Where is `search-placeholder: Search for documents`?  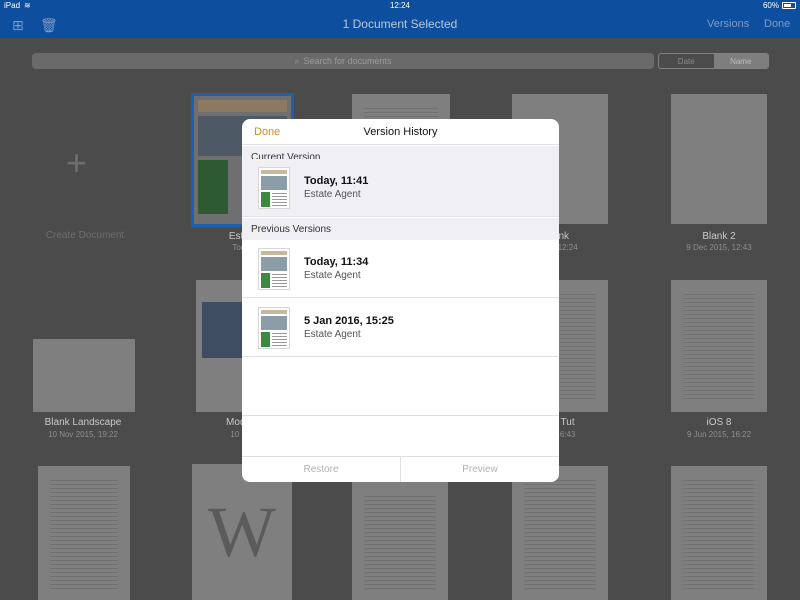 search-placeholder: Search for documents is located at coordinates (347, 61).